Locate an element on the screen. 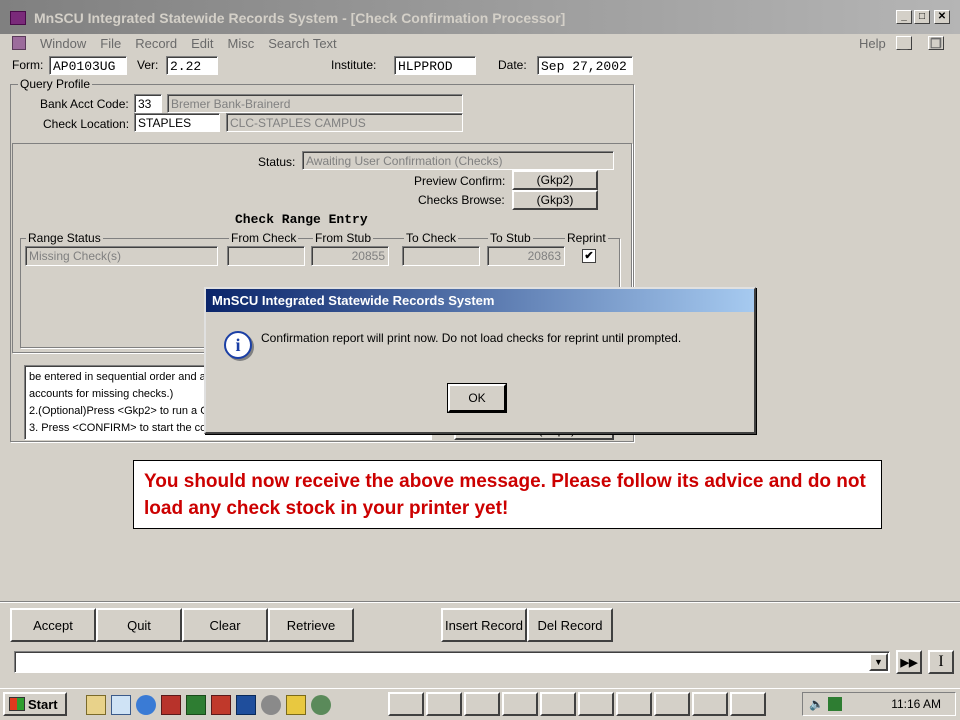  child-restore-icon: ❐ is located at coordinates (936, 43).